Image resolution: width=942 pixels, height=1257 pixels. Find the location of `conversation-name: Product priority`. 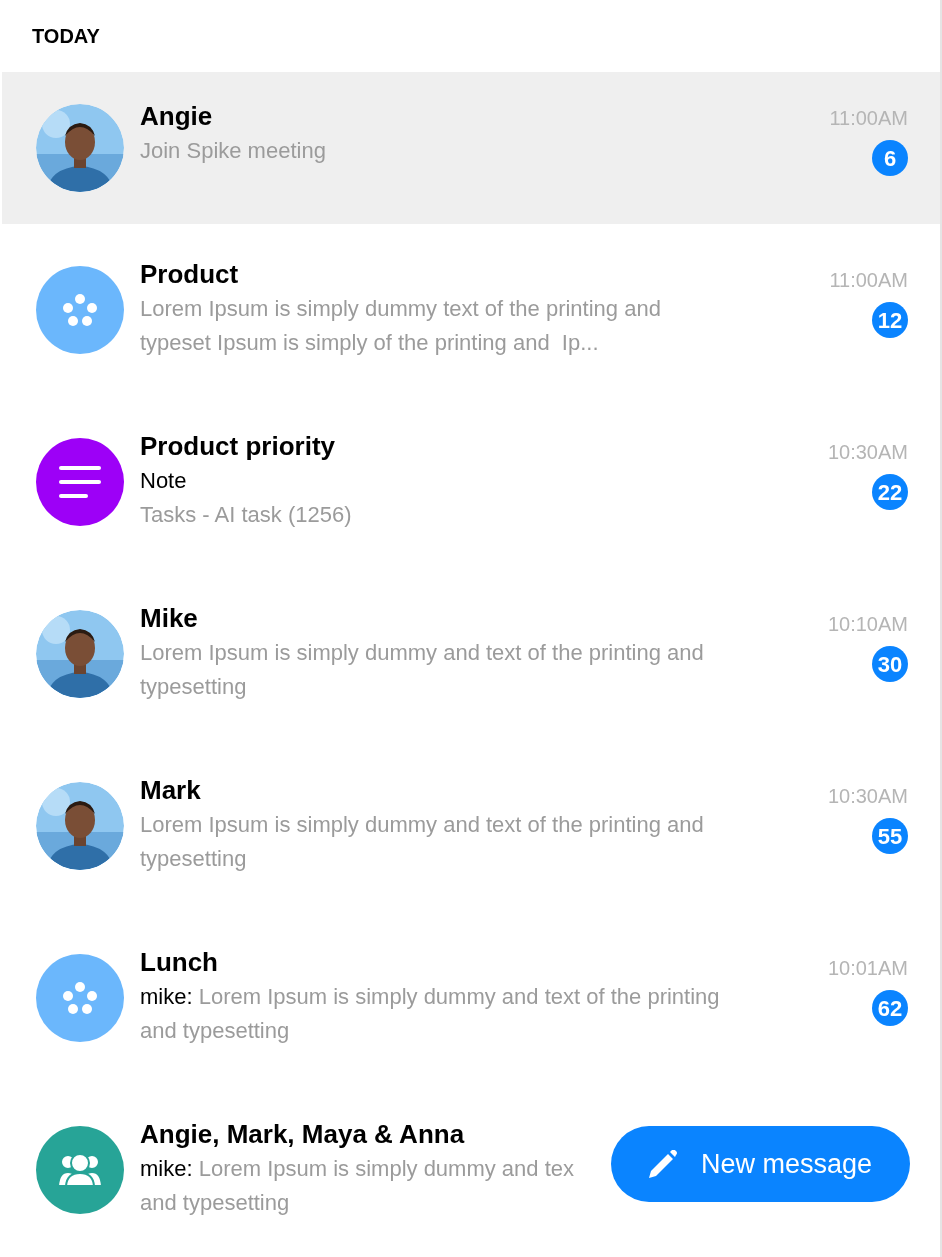

conversation-name: Product priority is located at coordinates (238, 446).